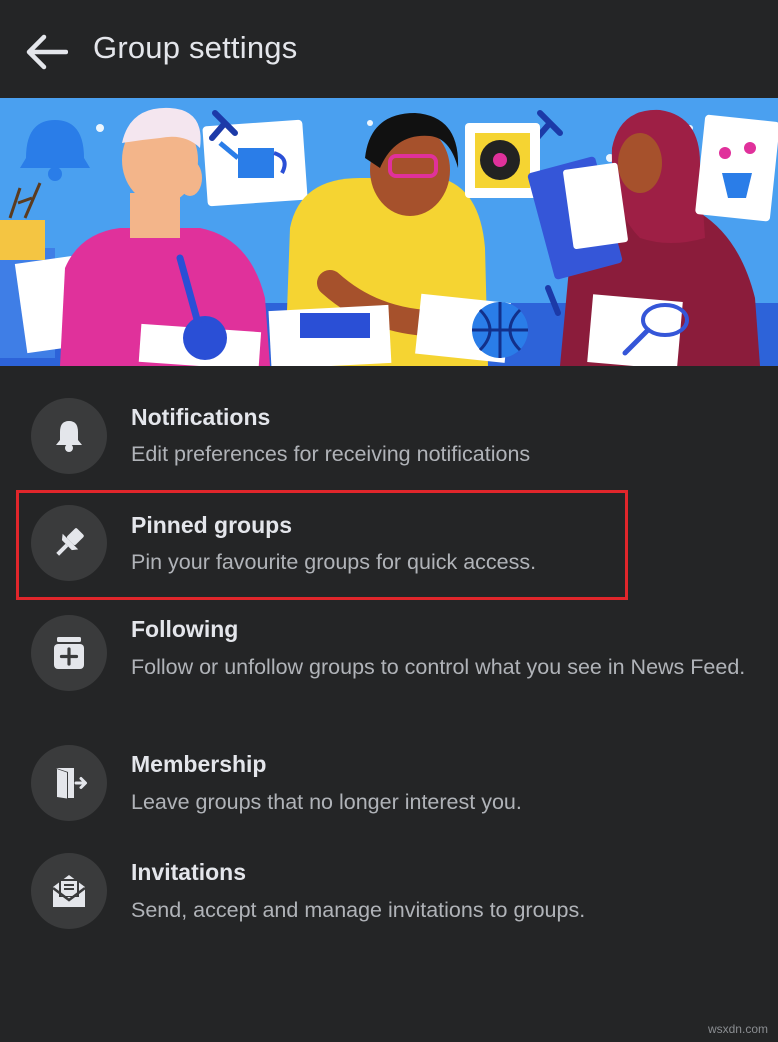 Image resolution: width=778 pixels, height=1042 pixels. I want to click on menu-item-title: Membership, so click(199, 764).